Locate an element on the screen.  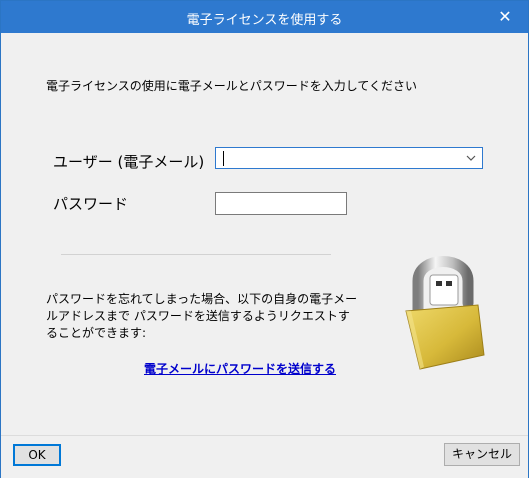
password-label: パスワード is located at coordinates (91, 204).